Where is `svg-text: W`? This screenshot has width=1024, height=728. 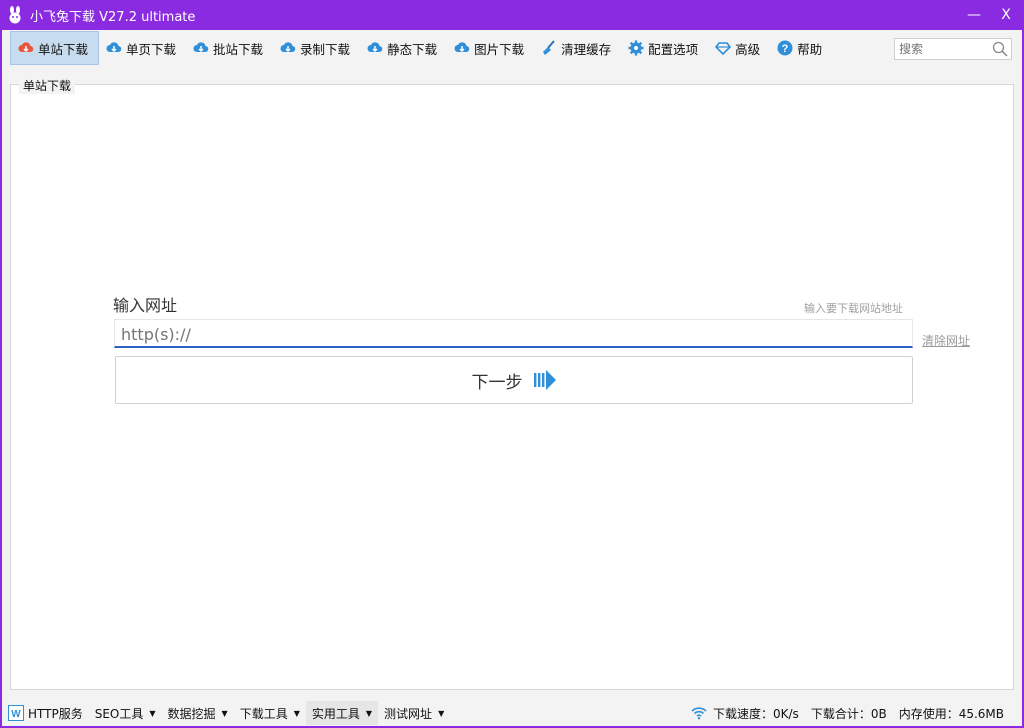 svg-text: W is located at coordinates (16, 714).